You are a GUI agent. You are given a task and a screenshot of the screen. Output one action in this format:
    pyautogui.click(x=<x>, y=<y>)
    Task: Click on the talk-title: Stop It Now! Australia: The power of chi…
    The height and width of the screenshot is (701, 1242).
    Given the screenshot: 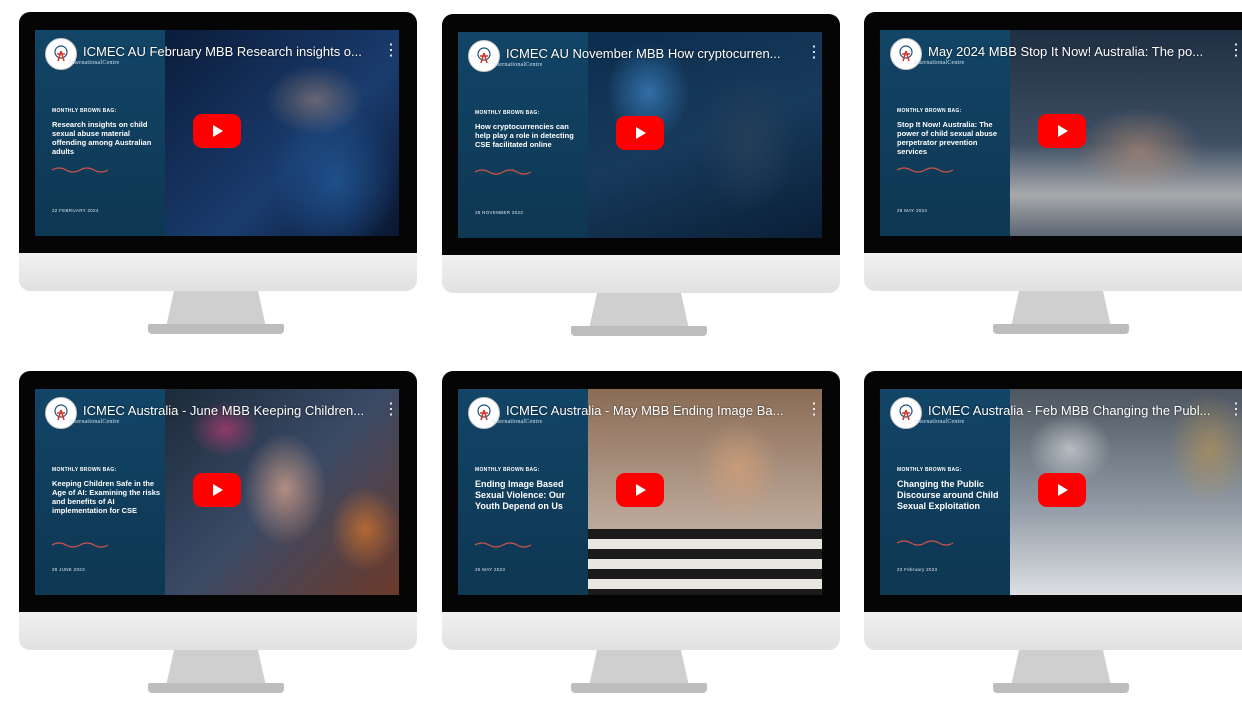 What is the action you would take?
    pyautogui.click(x=947, y=138)
    